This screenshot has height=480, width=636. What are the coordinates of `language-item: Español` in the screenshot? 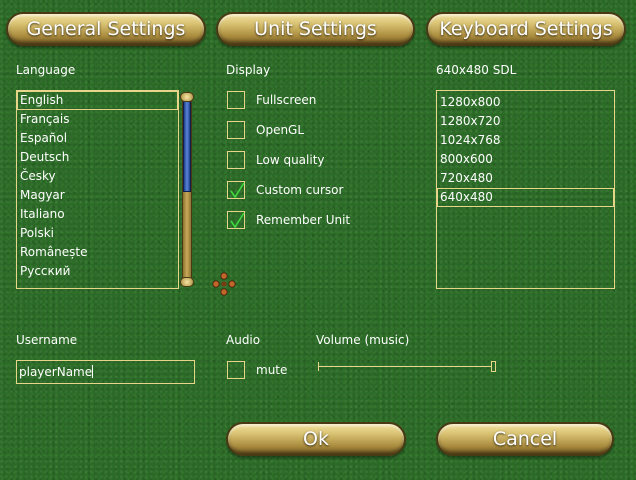 It's located at (97, 138).